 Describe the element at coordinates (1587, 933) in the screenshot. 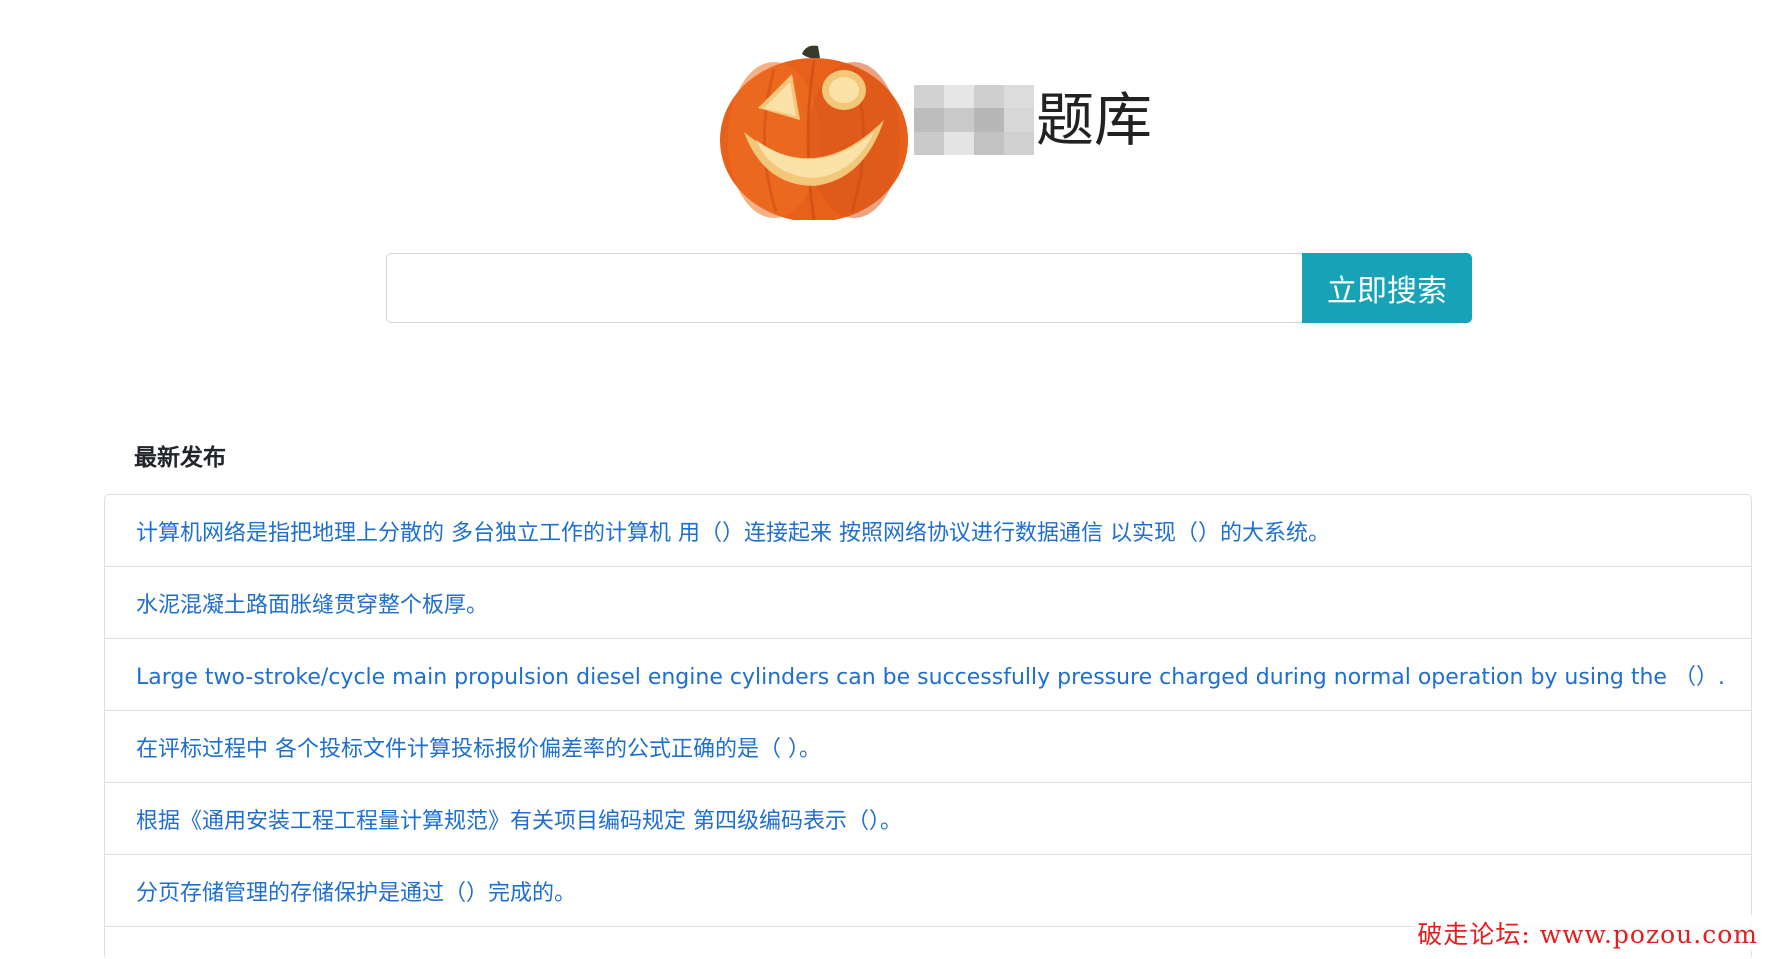

I see `watermark: 破走论坛: www.pozou.com` at that location.